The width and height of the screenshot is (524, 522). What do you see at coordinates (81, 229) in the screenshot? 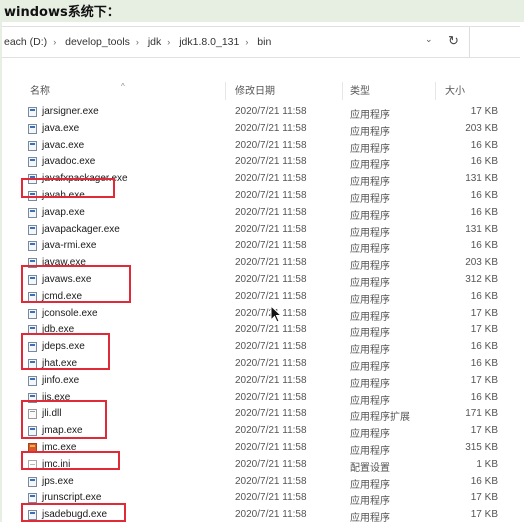
I see `file-name: javapackager.exe` at bounding box center [81, 229].